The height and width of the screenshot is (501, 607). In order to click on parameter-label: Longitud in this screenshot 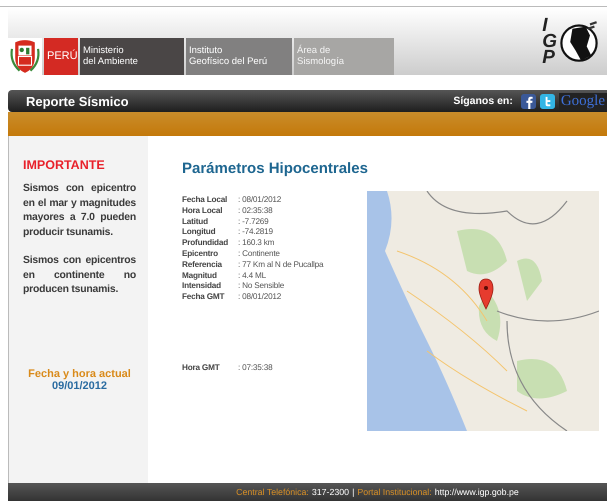, I will do `click(199, 232)`.